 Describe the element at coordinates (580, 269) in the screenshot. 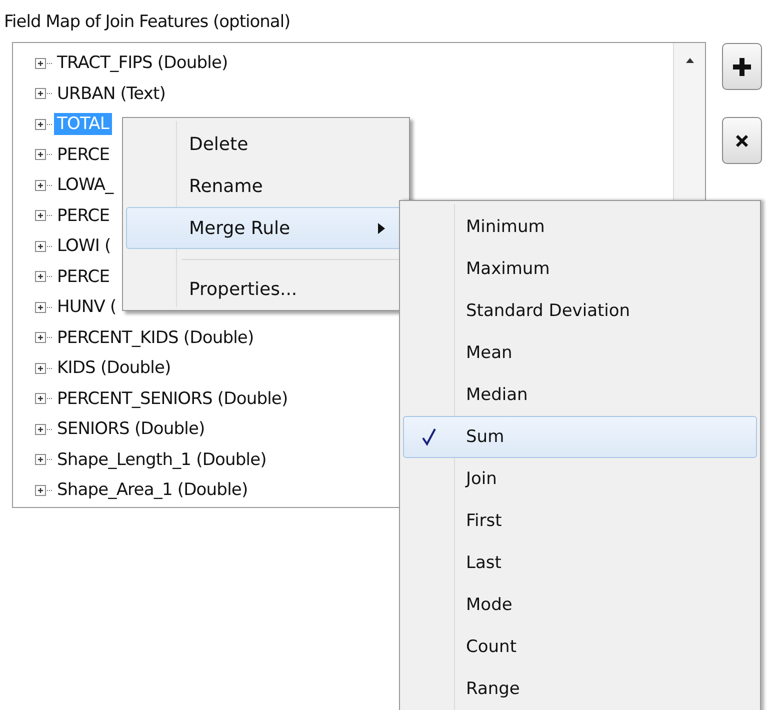

I see `menu-item: Maximum` at that location.